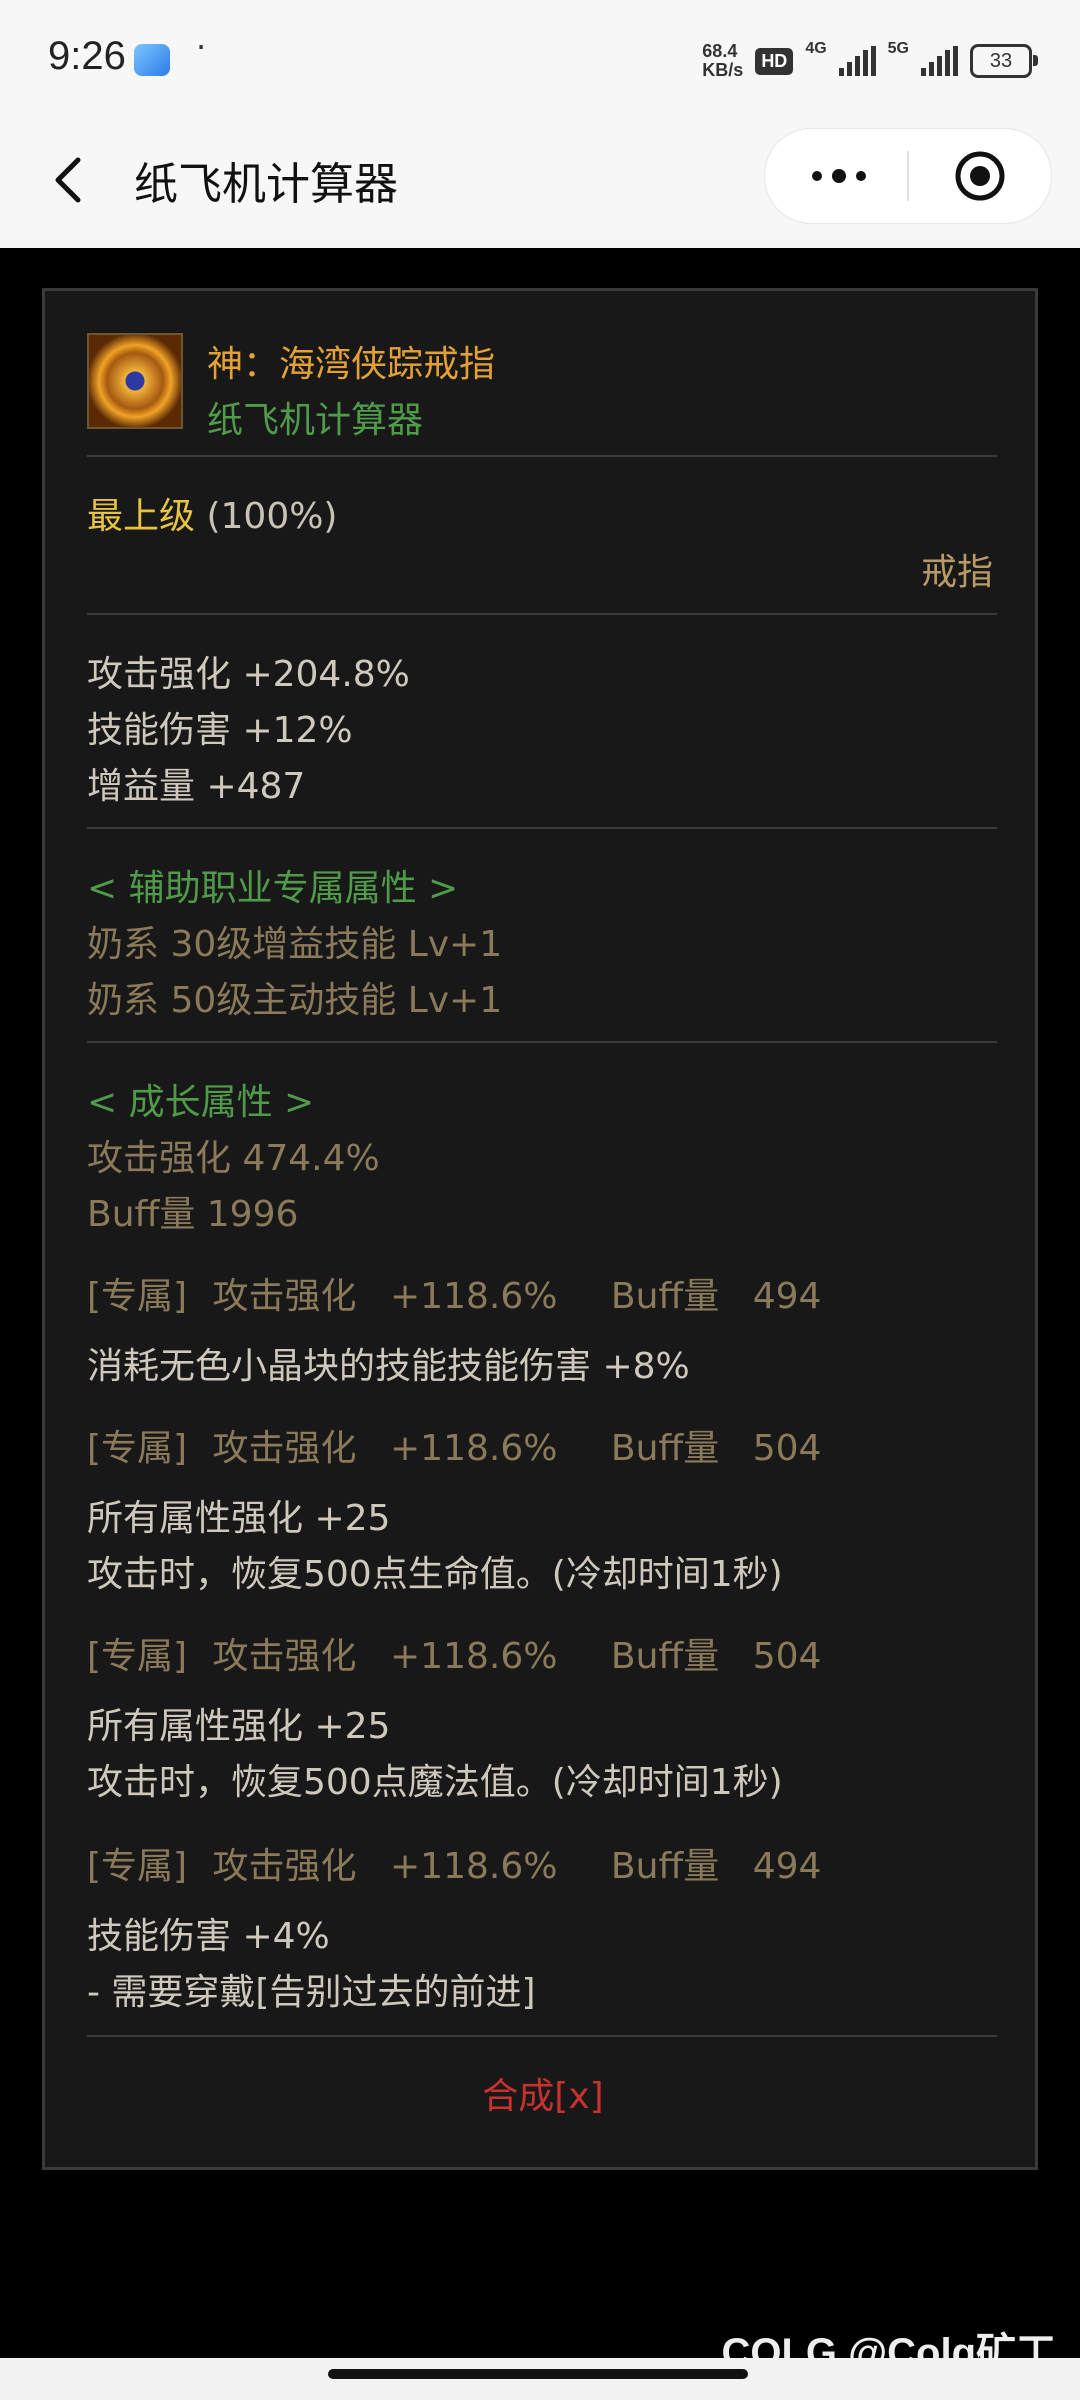 The height and width of the screenshot is (2400, 1080). What do you see at coordinates (956, 572) in the screenshot?
I see `item-slot: 戒指` at bounding box center [956, 572].